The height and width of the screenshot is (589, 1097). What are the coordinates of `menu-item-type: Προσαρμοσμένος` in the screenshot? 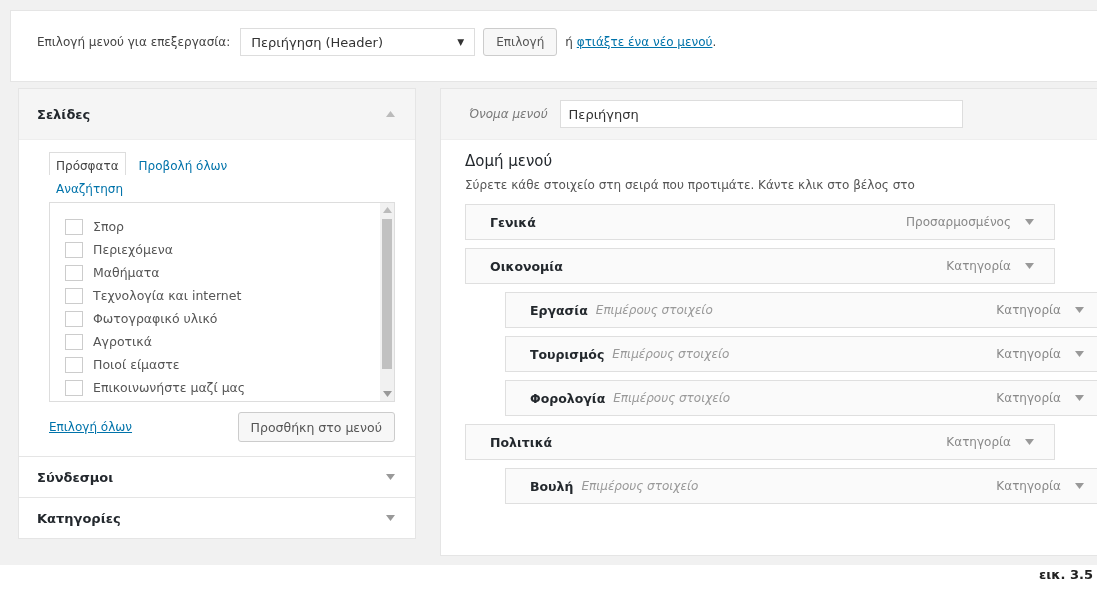 It's located at (958, 222).